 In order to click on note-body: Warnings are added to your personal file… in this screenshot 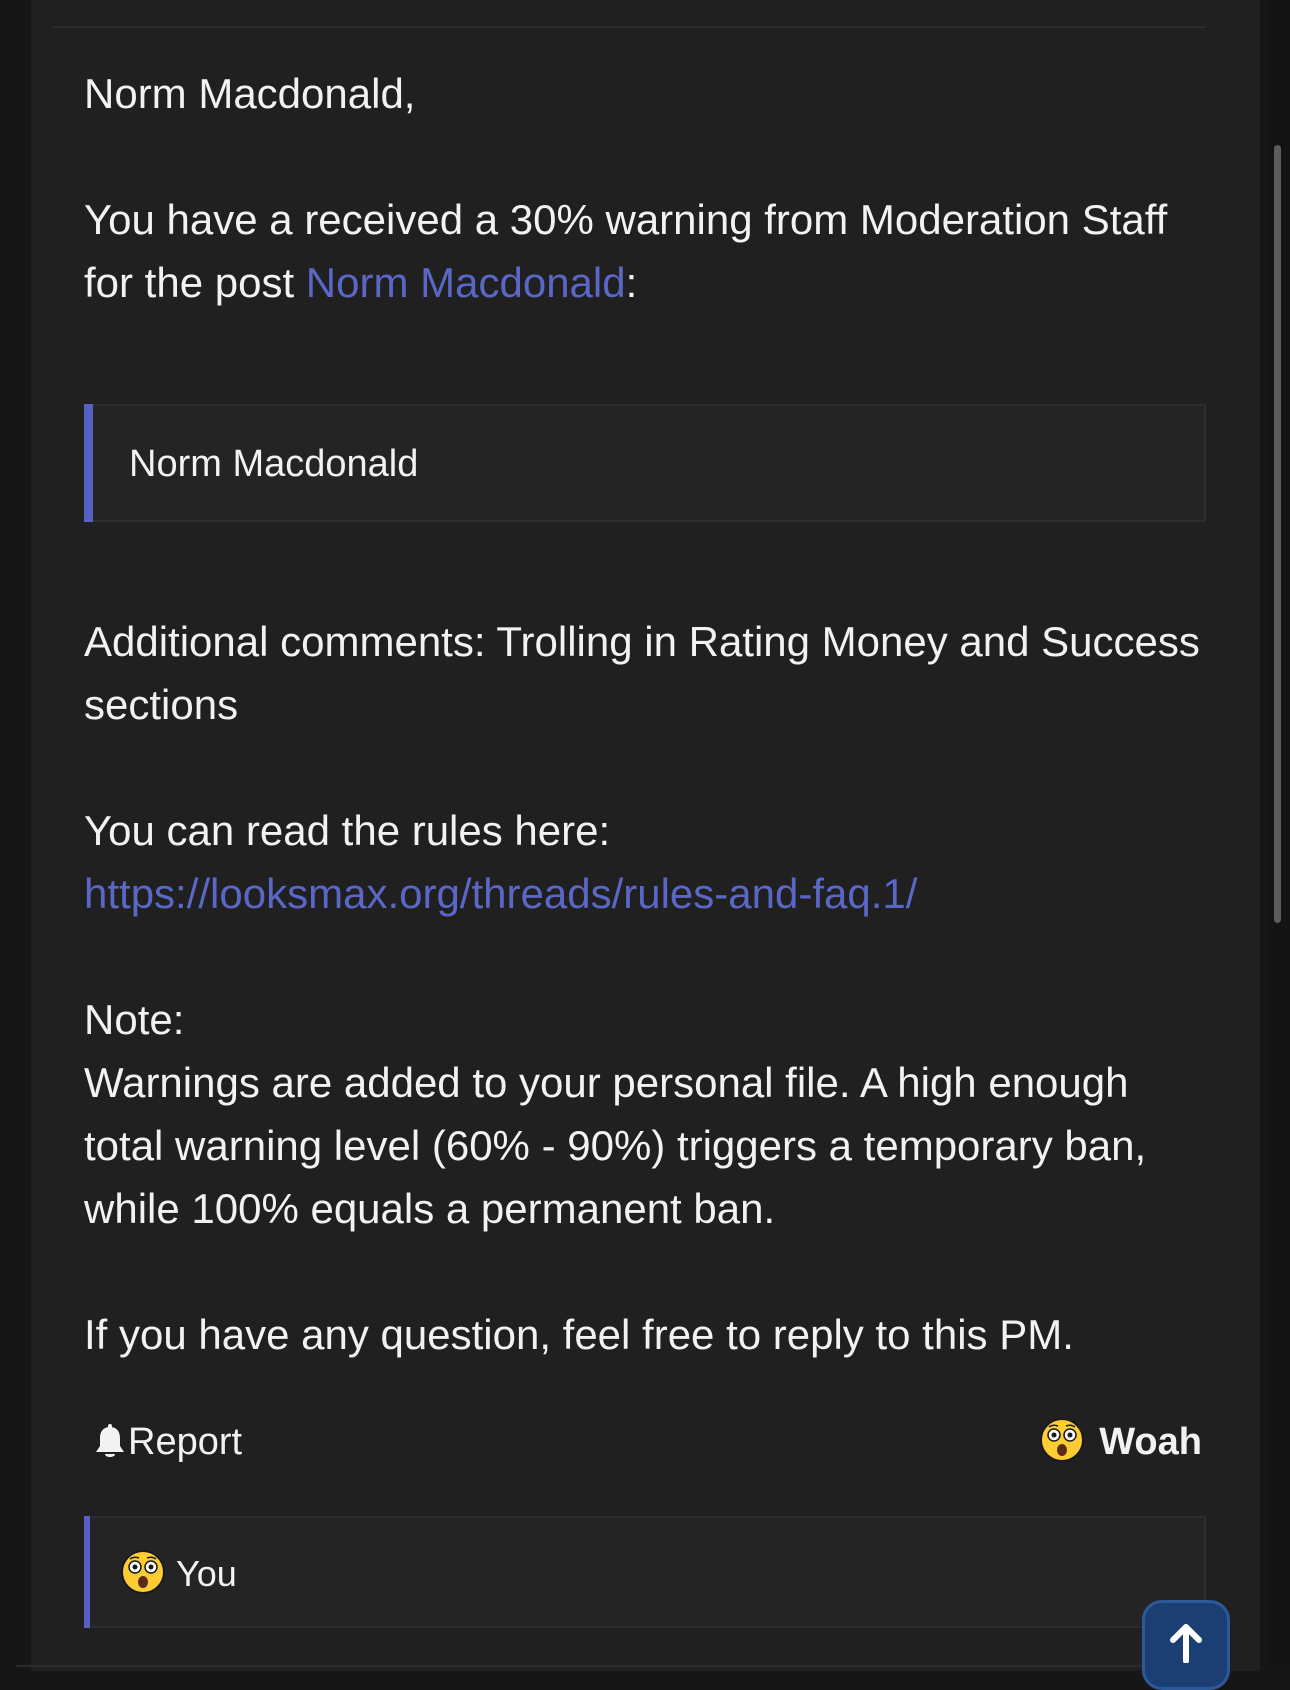, I will do `click(615, 1145)`.